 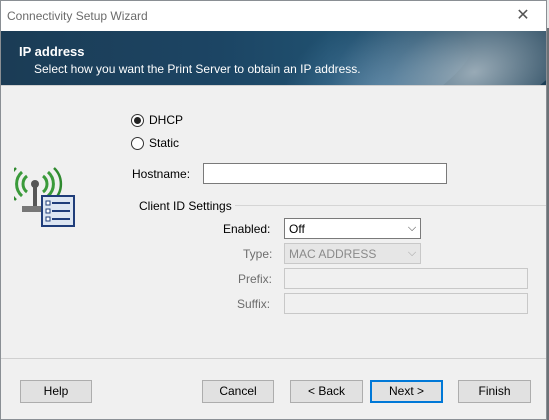 I want to click on footer-divider, so click(x=273, y=358).